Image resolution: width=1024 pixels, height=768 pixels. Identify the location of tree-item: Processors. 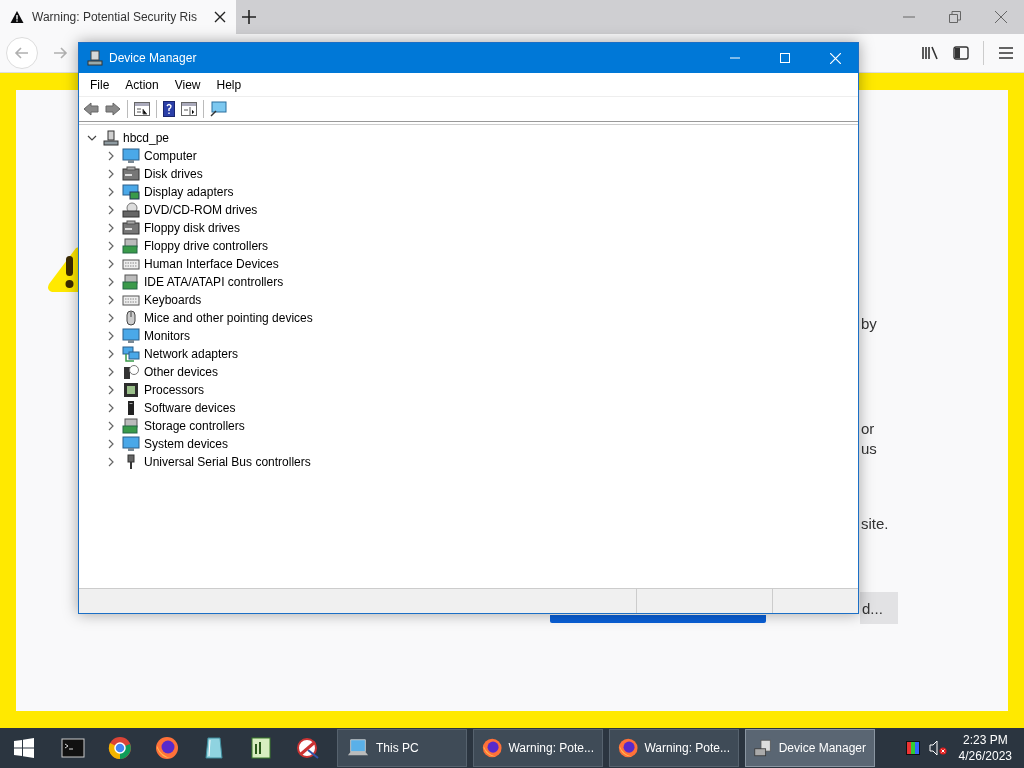
(174, 390).